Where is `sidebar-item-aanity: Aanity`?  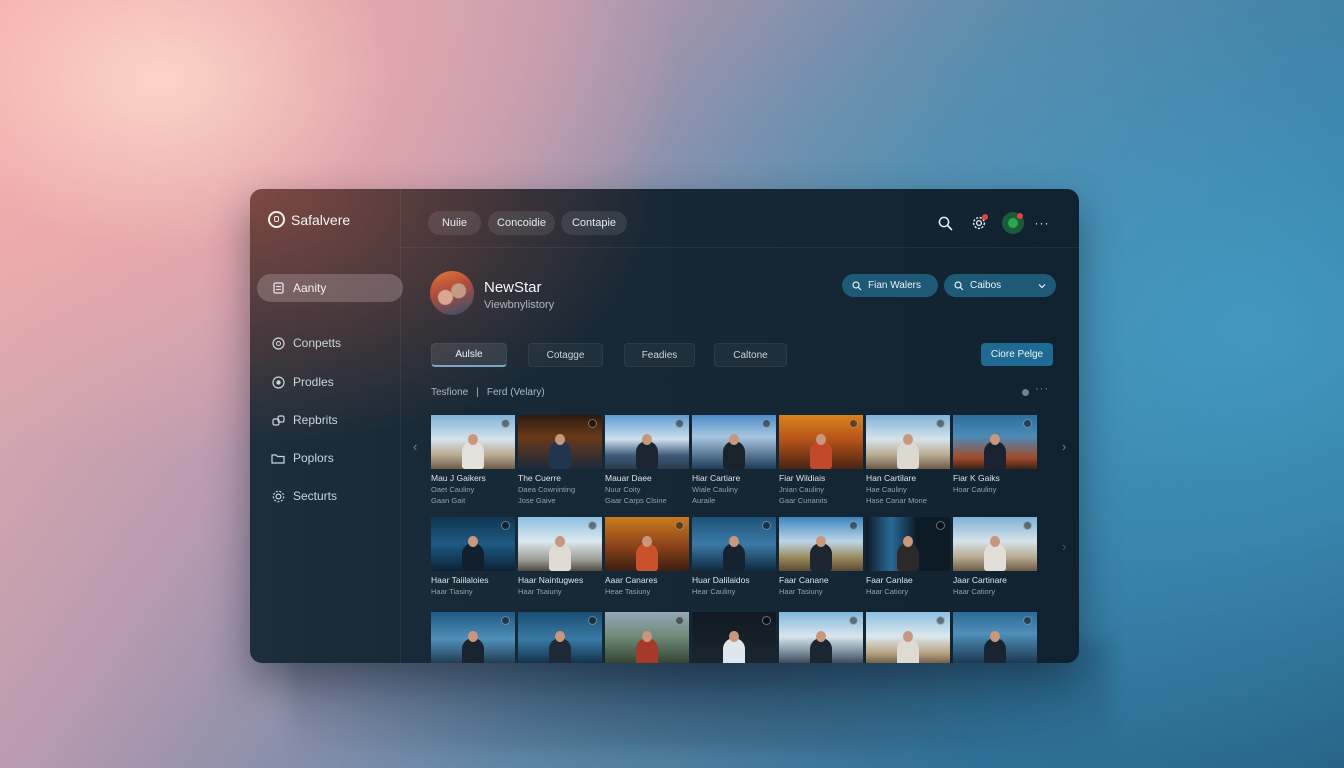
sidebar-item-aanity: Aanity is located at coordinates (330, 288).